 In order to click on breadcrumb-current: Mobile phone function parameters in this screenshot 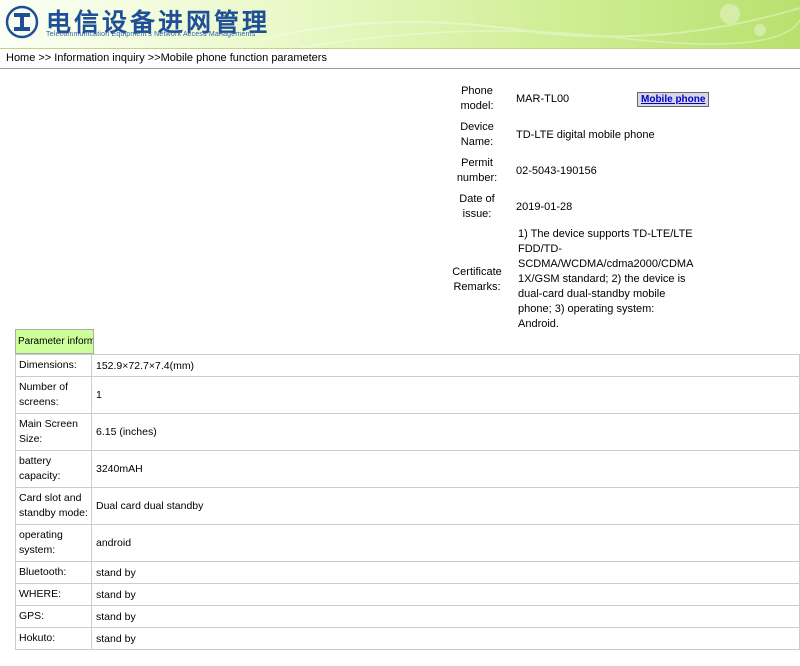, I will do `click(243, 58)`.